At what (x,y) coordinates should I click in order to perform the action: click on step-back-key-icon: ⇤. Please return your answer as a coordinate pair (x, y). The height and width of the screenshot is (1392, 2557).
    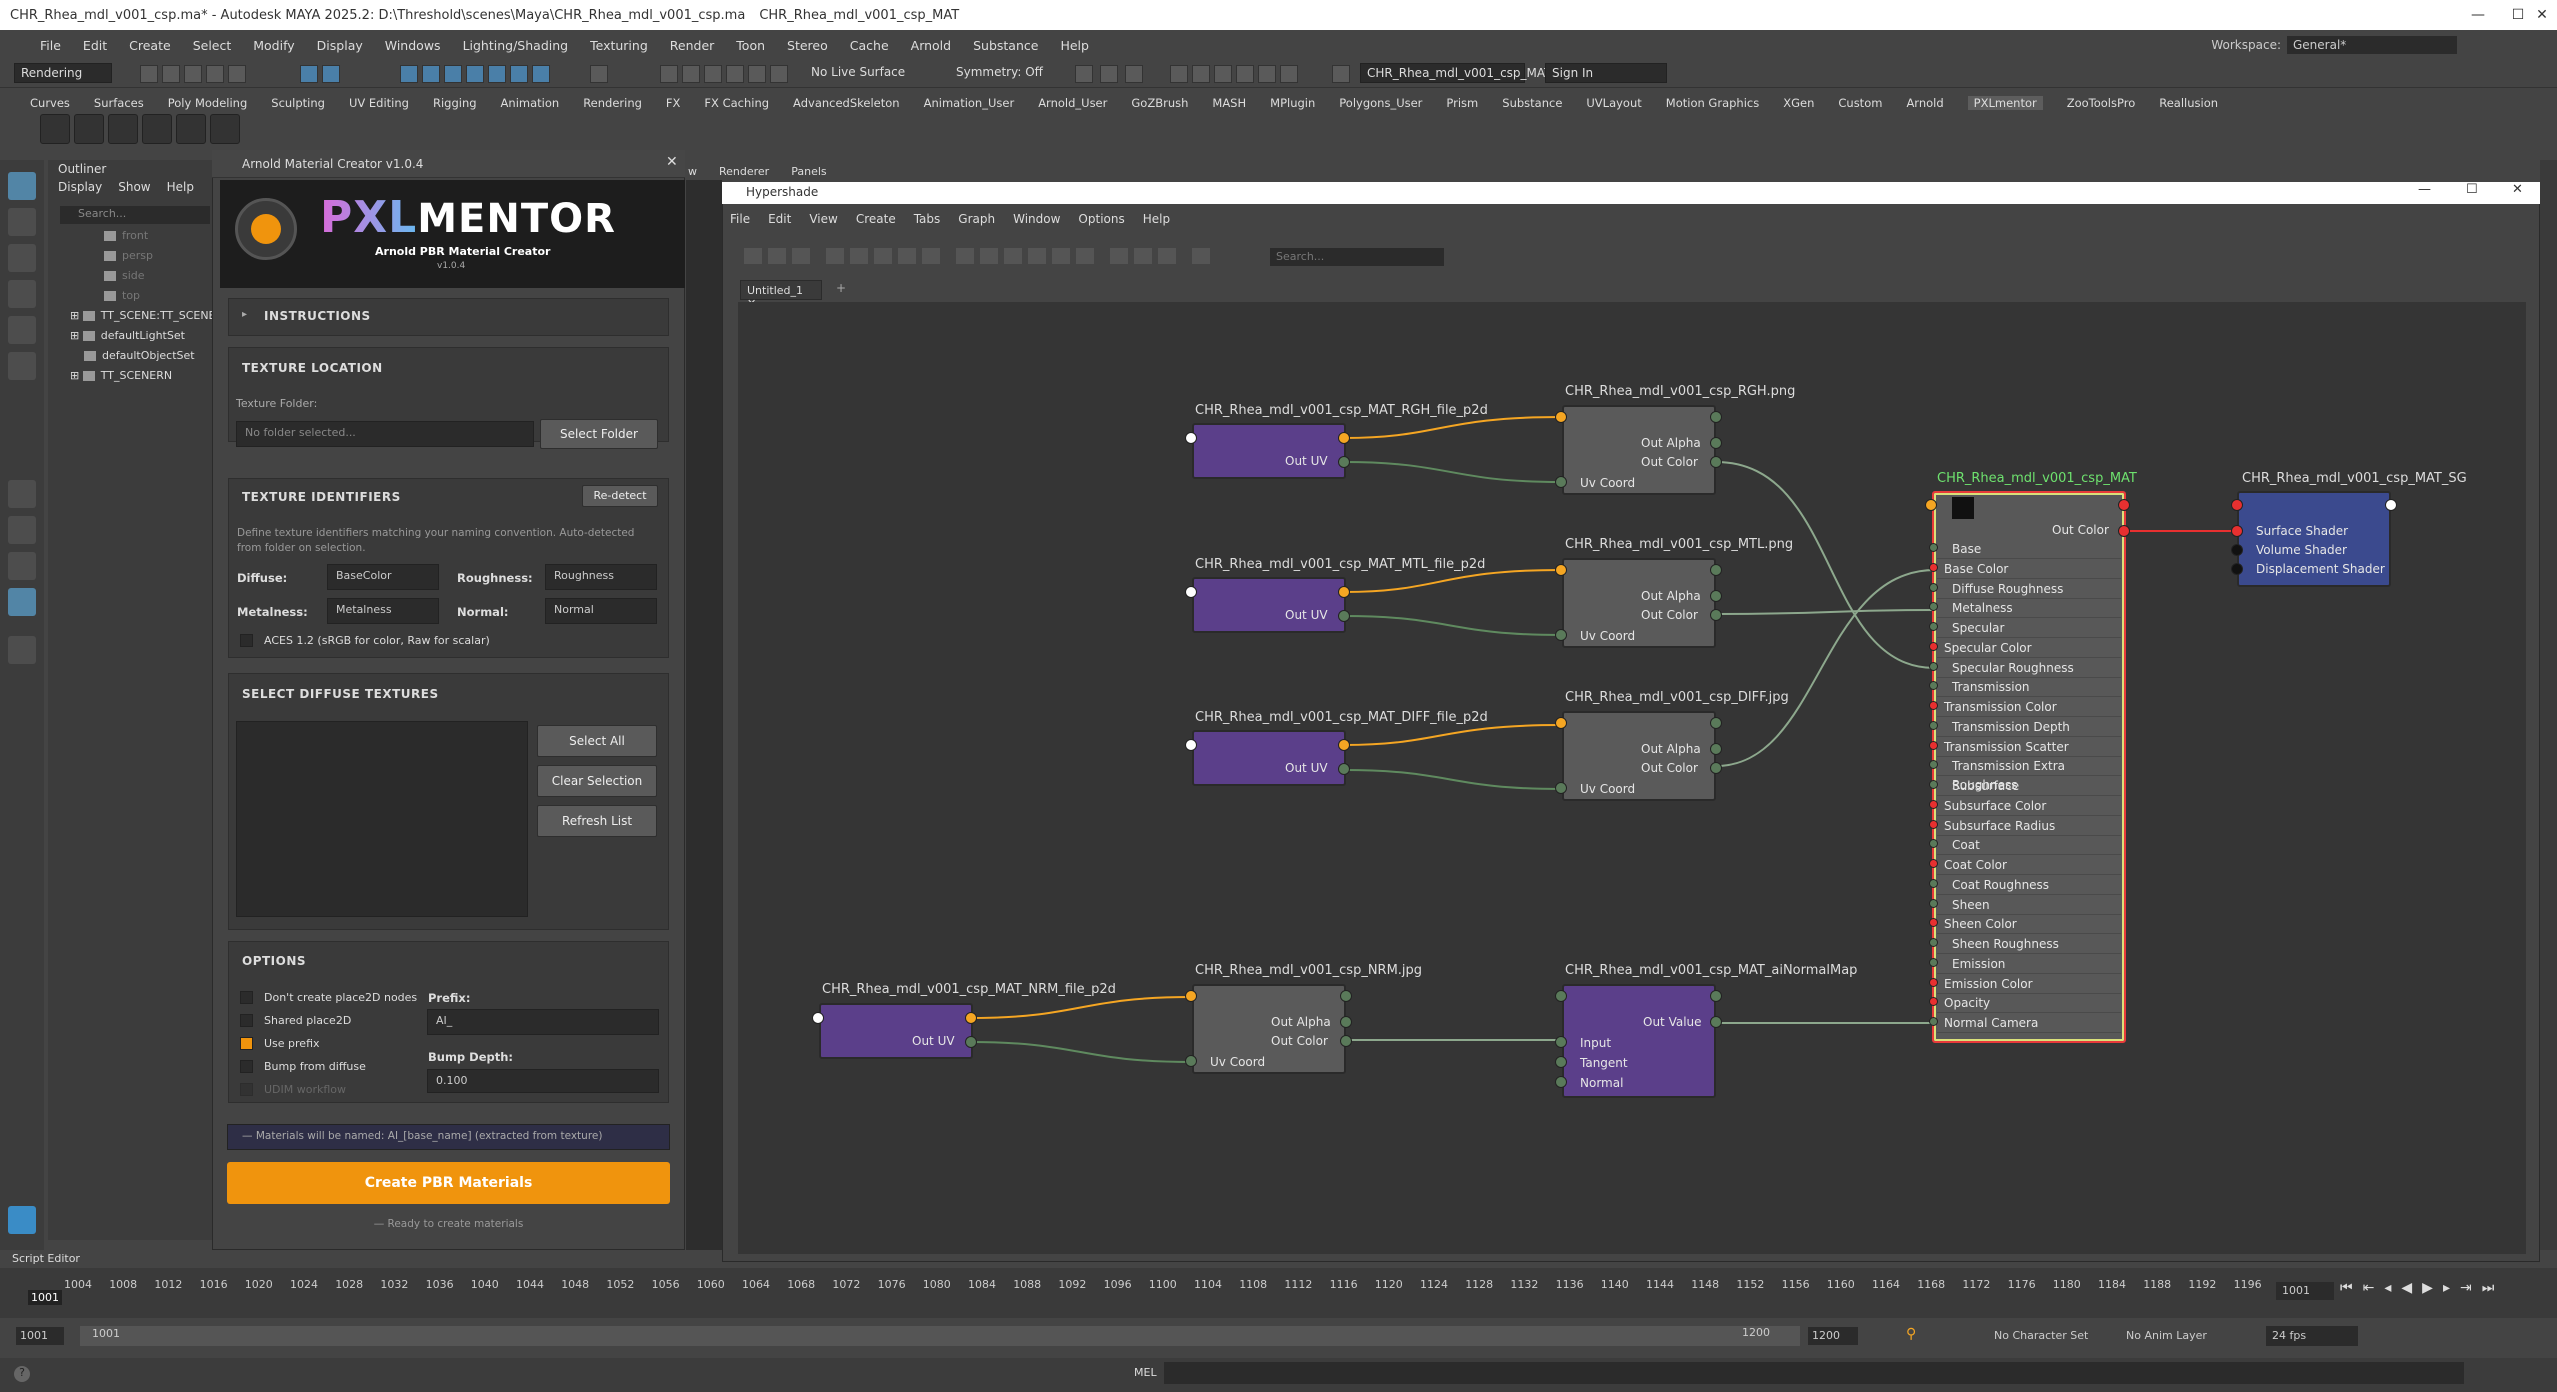
    Looking at the image, I should click on (2369, 1288).